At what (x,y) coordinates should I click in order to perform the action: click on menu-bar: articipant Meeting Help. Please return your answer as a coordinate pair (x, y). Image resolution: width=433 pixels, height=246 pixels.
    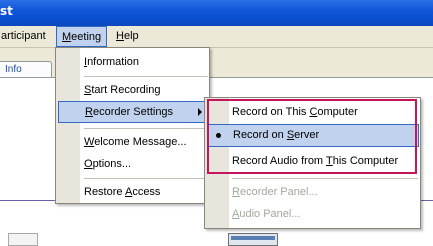
    Looking at the image, I should click on (216, 37).